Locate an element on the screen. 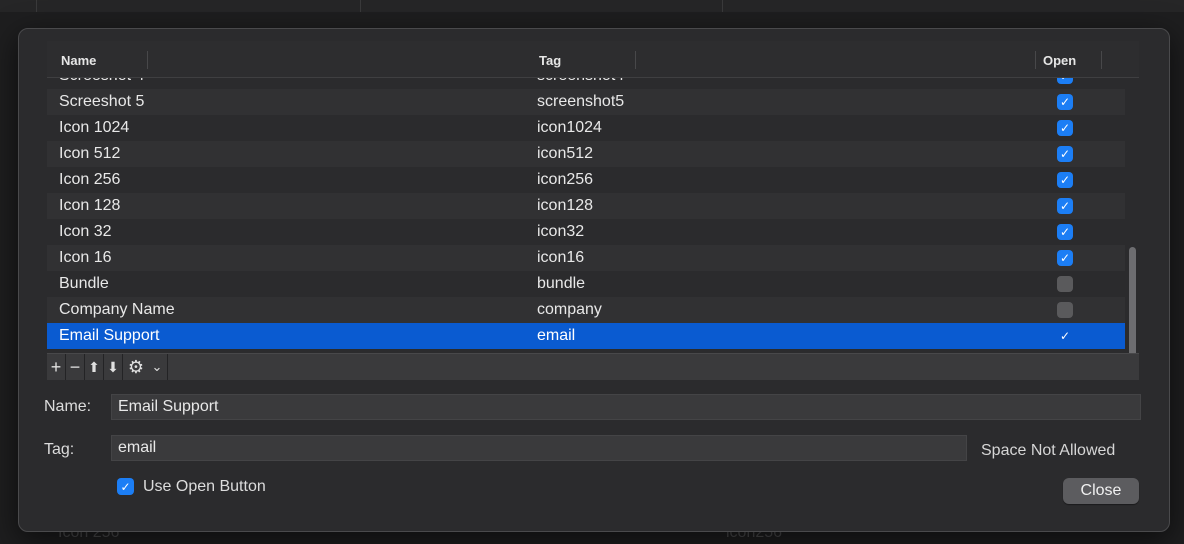  cell-name: Icon 16 is located at coordinates (85, 257).